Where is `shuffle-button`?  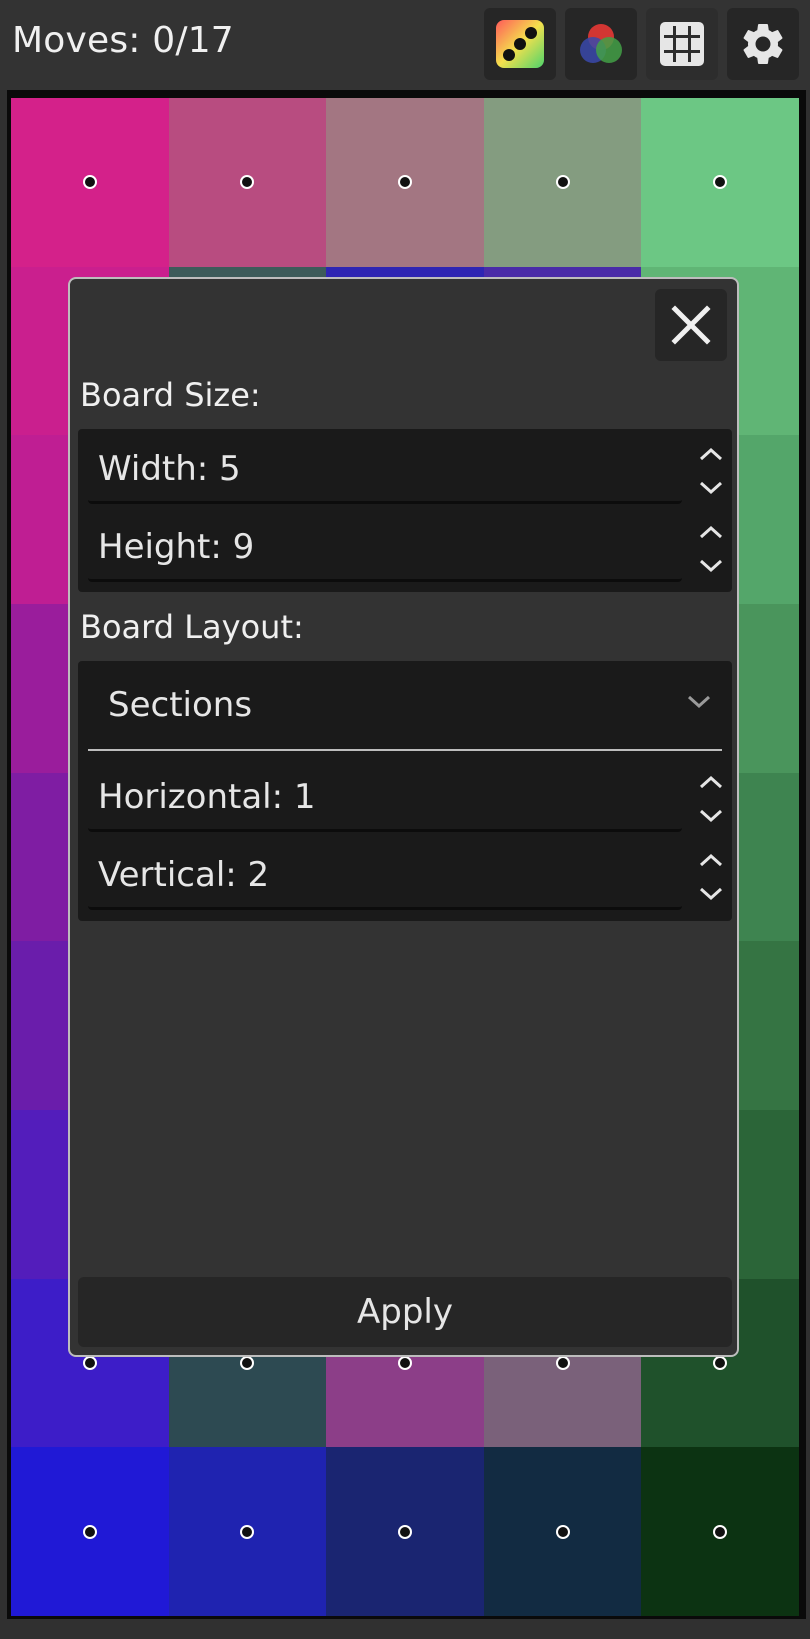 shuffle-button is located at coordinates (520, 44).